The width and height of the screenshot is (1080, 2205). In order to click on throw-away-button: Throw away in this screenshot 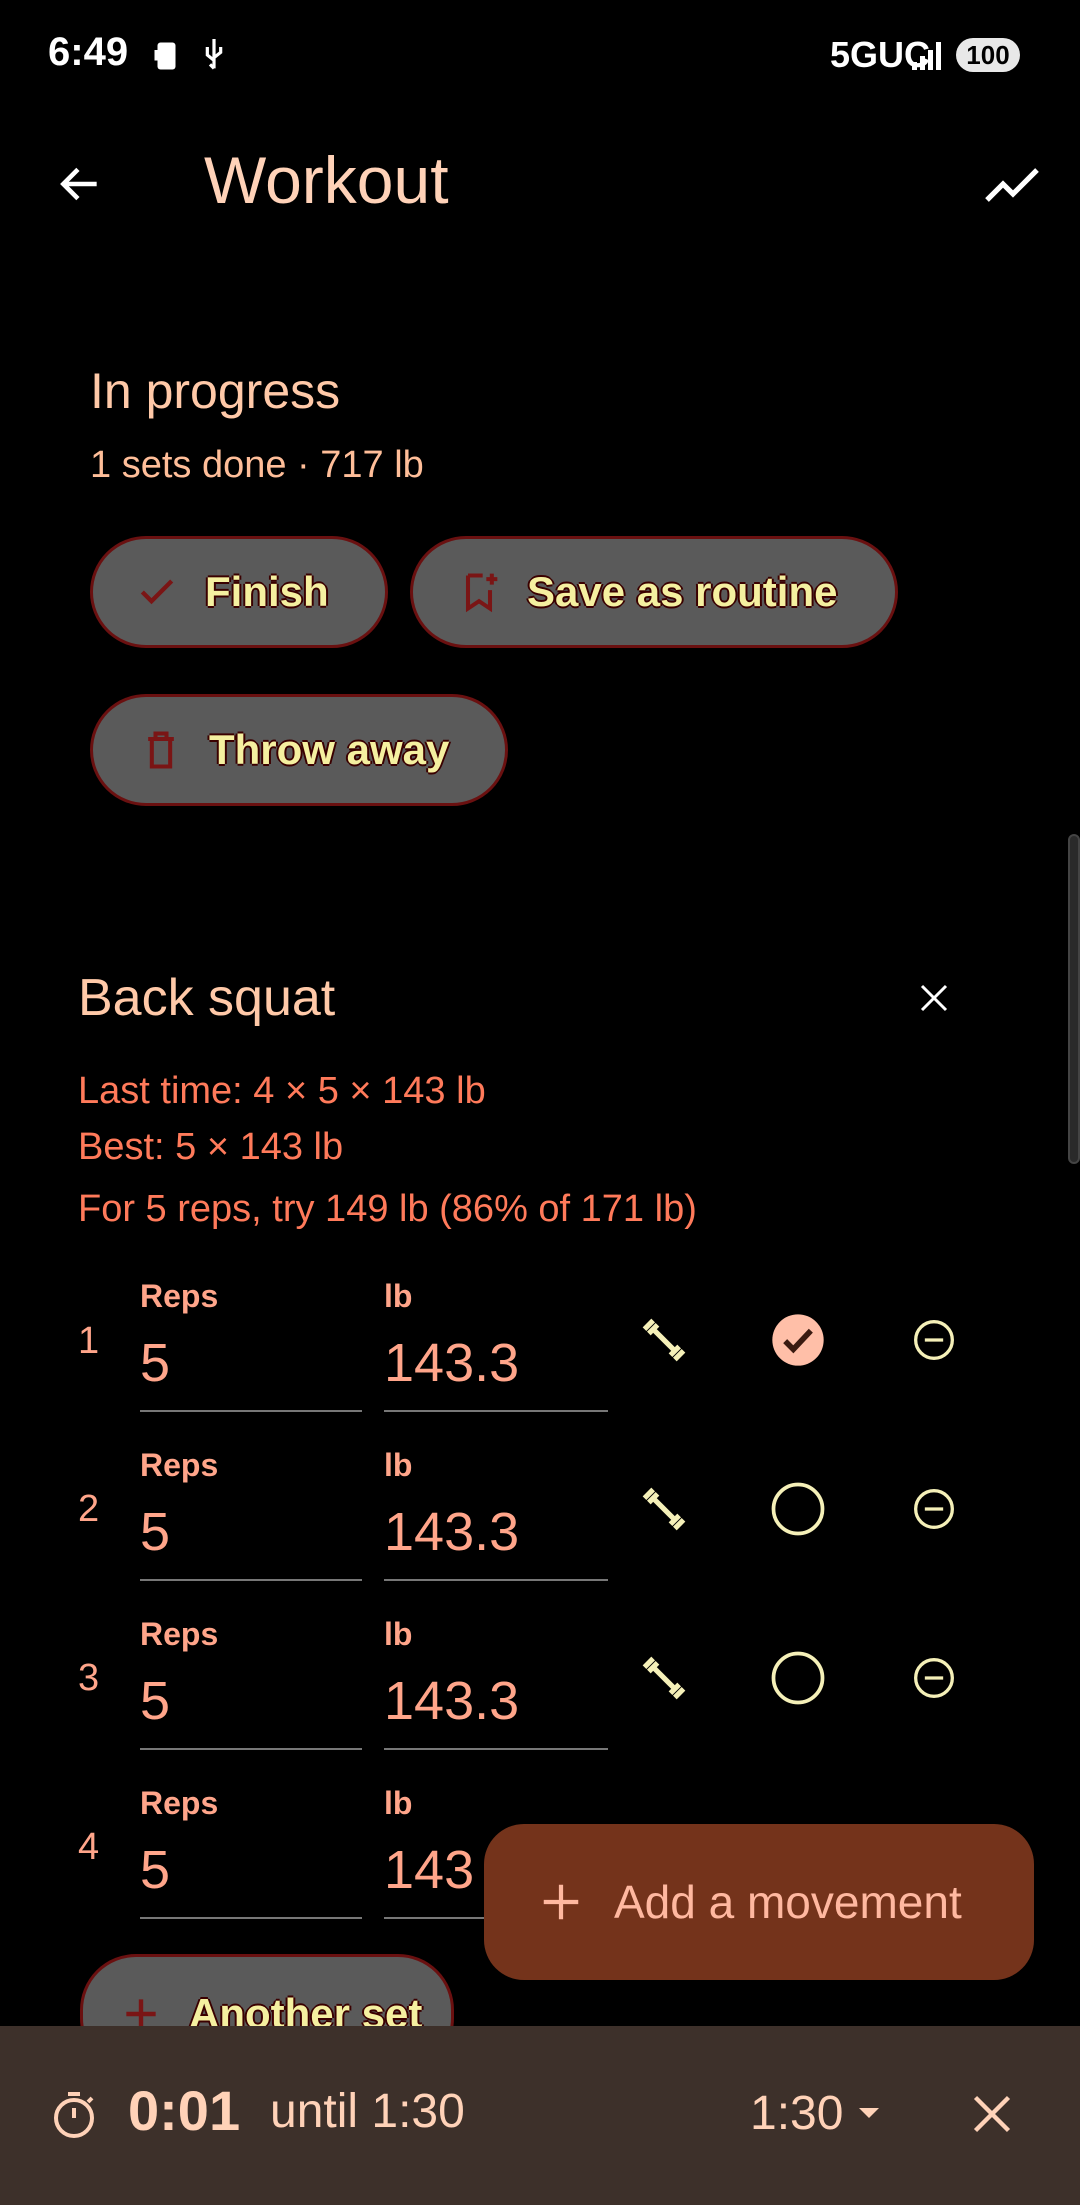, I will do `click(299, 750)`.